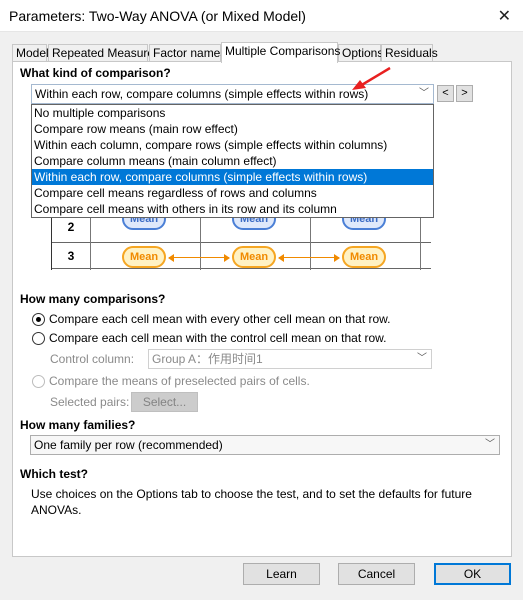 The height and width of the screenshot is (600, 523). I want to click on control-column-select: Group A：作用时间1 ﹀, so click(290, 359).